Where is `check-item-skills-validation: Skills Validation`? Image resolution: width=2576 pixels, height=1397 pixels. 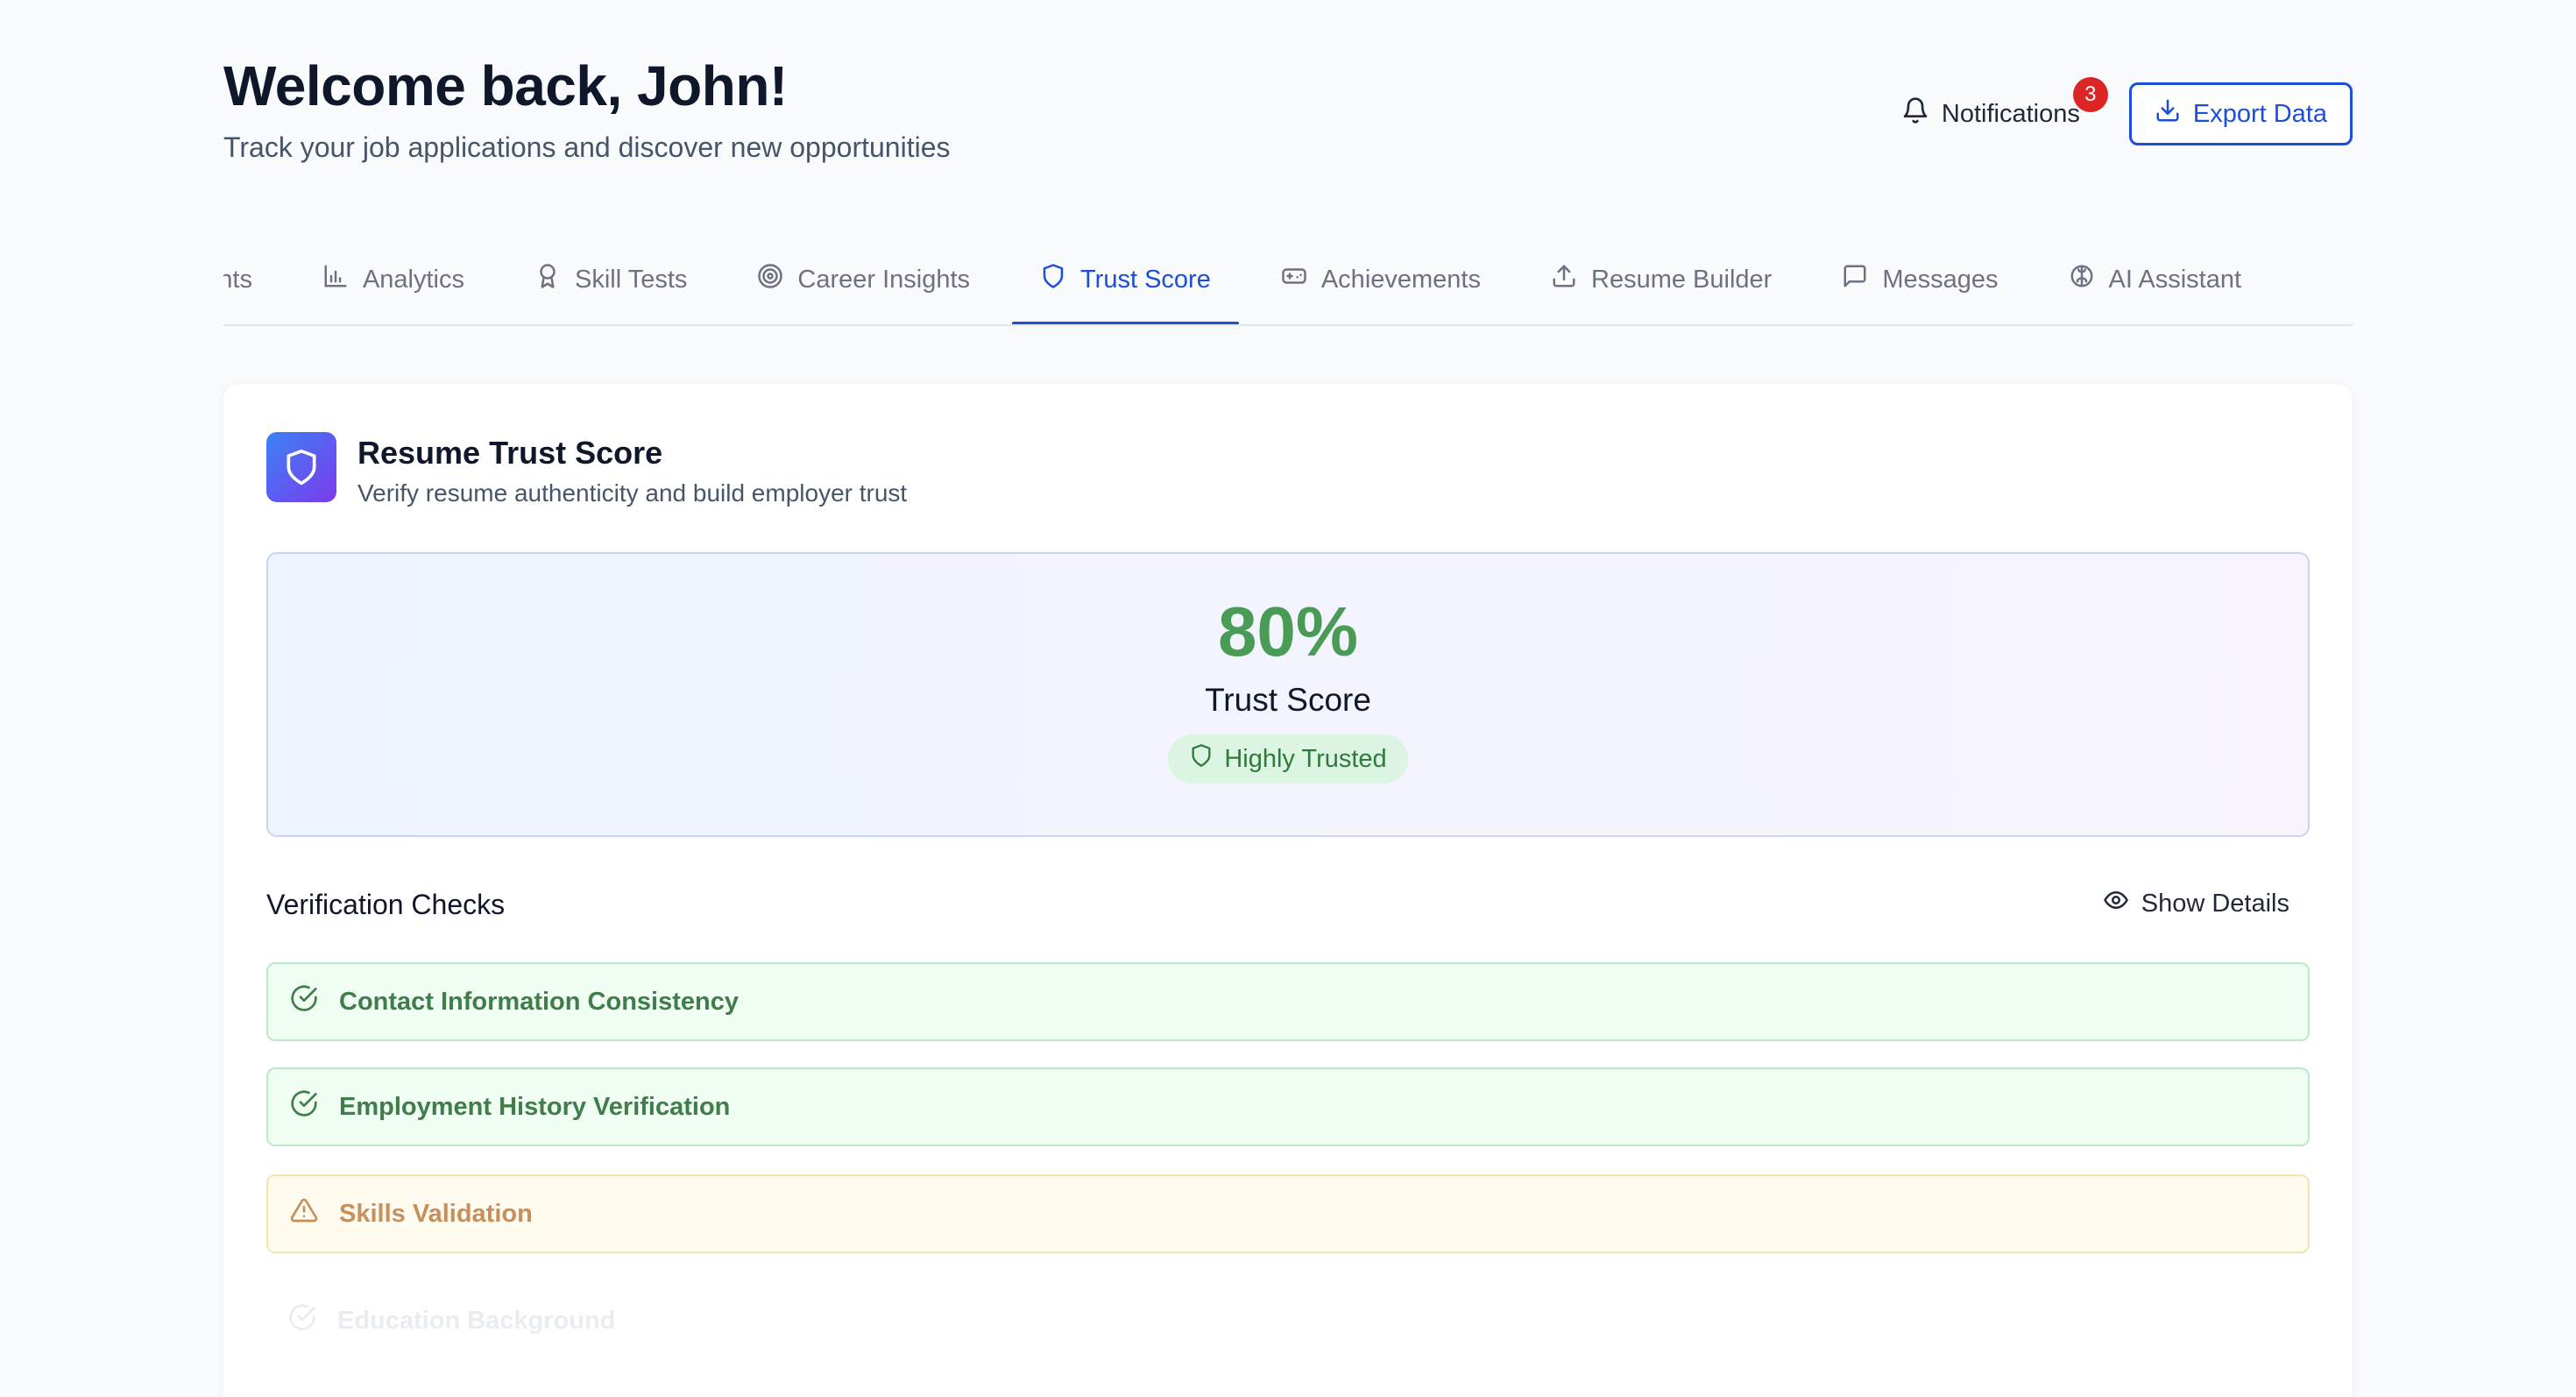 check-item-skills-validation: Skills Validation is located at coordinates (1288, 1213).